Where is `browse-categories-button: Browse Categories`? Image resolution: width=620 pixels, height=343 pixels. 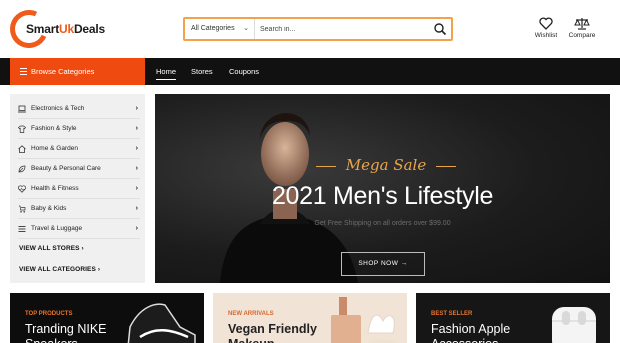
browse-categories-button: Browse Categories is located at coordinates (77, 71).